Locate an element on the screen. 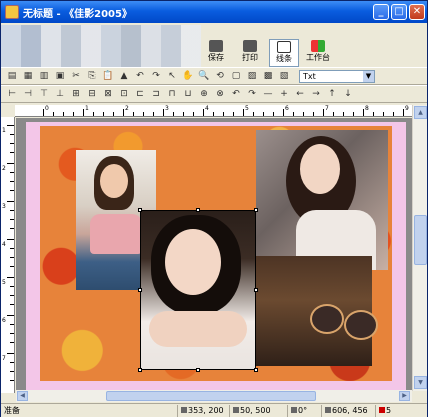  rotate-left-icon: ↶ is located at coordinates (236, 94).